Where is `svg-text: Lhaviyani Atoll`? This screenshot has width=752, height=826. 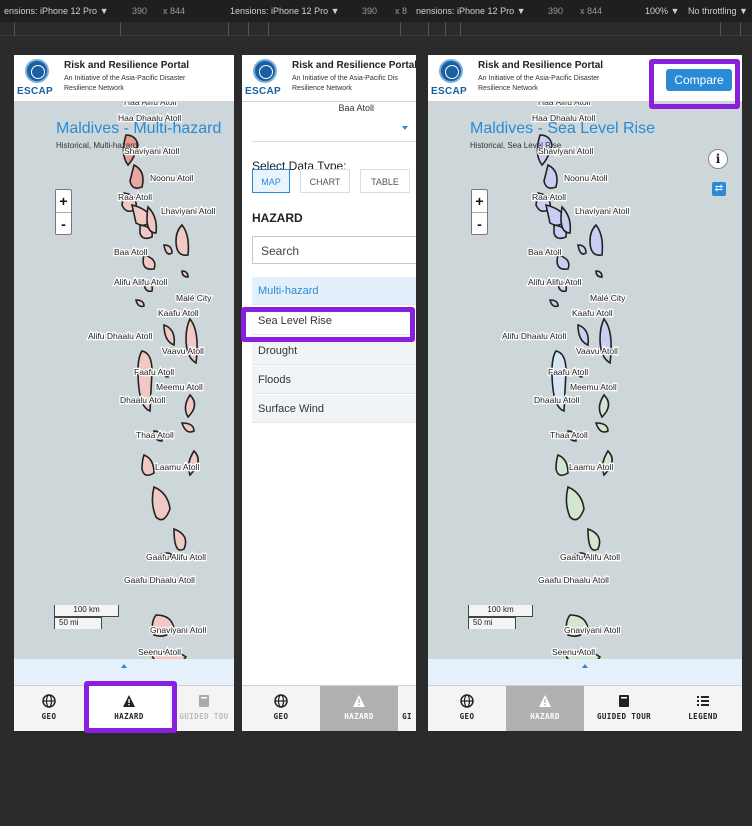
svg-text: Lhaviyani Atoll is located at coordinates (602, 211).